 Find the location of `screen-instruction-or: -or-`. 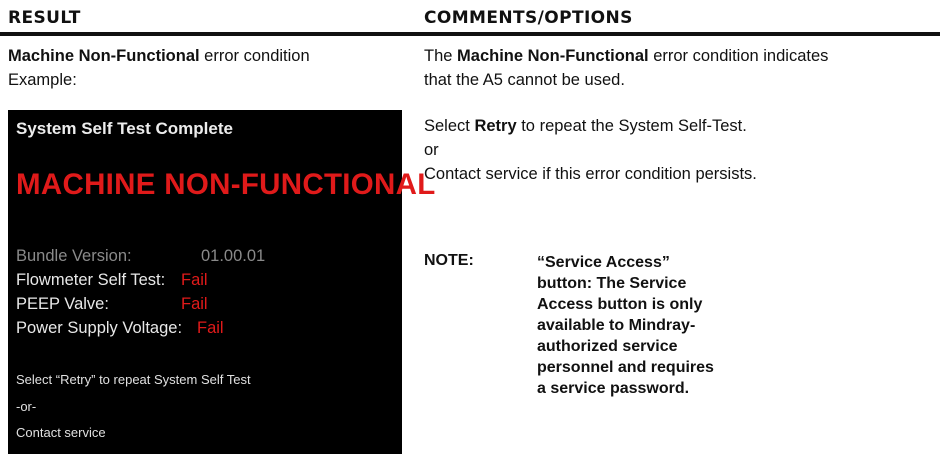

screen-instruction-or: -or- is located at coordinates (26, 406).